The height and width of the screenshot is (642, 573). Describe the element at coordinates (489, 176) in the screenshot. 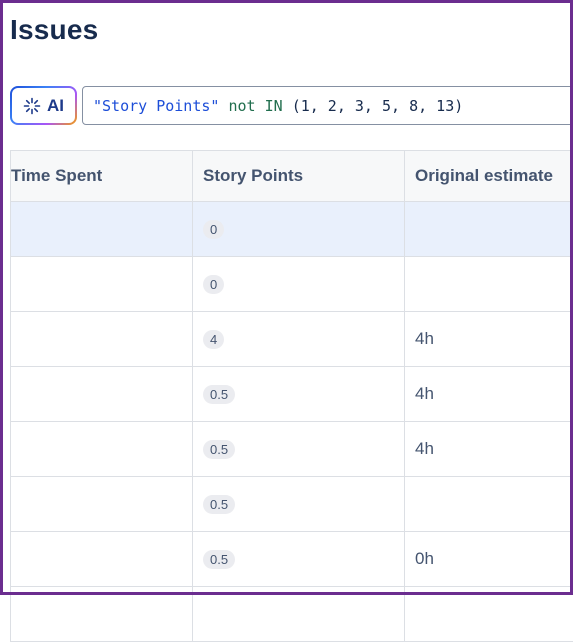

I see `column-header-original-estimate: Original estimate` at that location.